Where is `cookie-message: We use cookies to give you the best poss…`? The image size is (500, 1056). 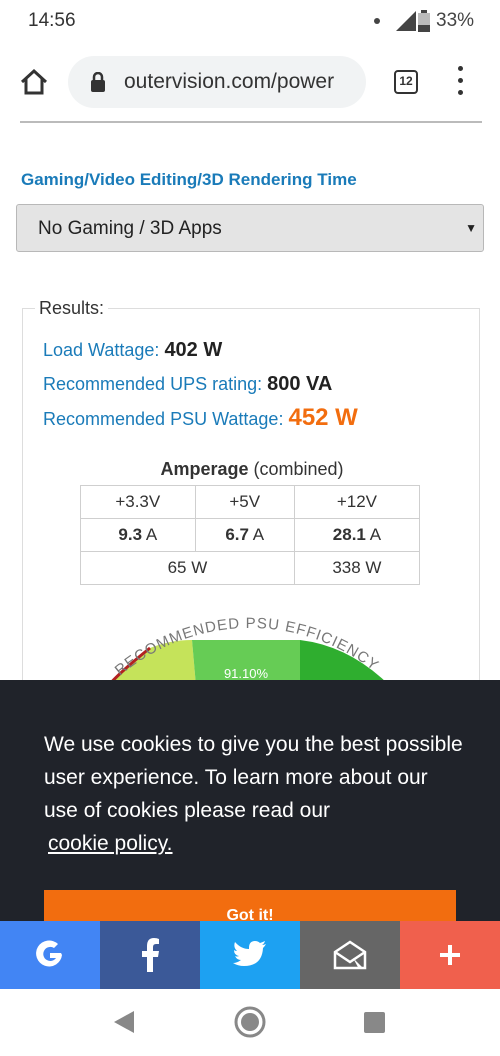 cookie-message: We use cookies to give you the best poss… is located at coordinates (253, 777).